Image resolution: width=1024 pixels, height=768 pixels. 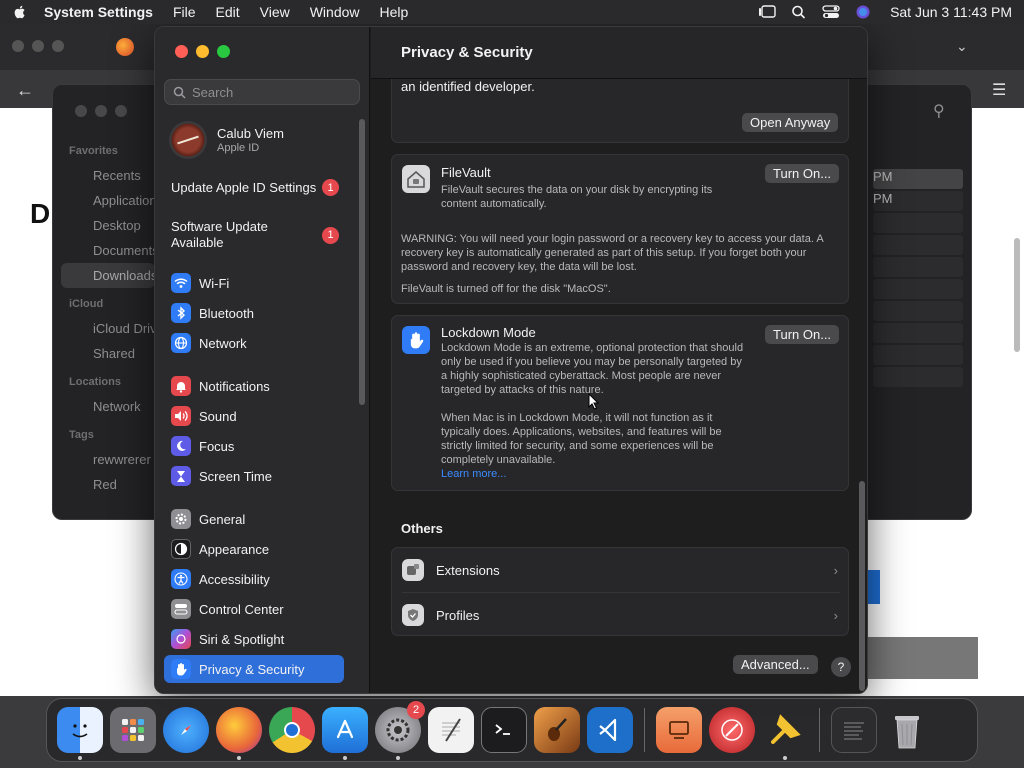 What do you see at coordinates (254, 609) in the screenshot?
I see `sidebar-item-control-center: Control Center` at bounding box center [254, 609].